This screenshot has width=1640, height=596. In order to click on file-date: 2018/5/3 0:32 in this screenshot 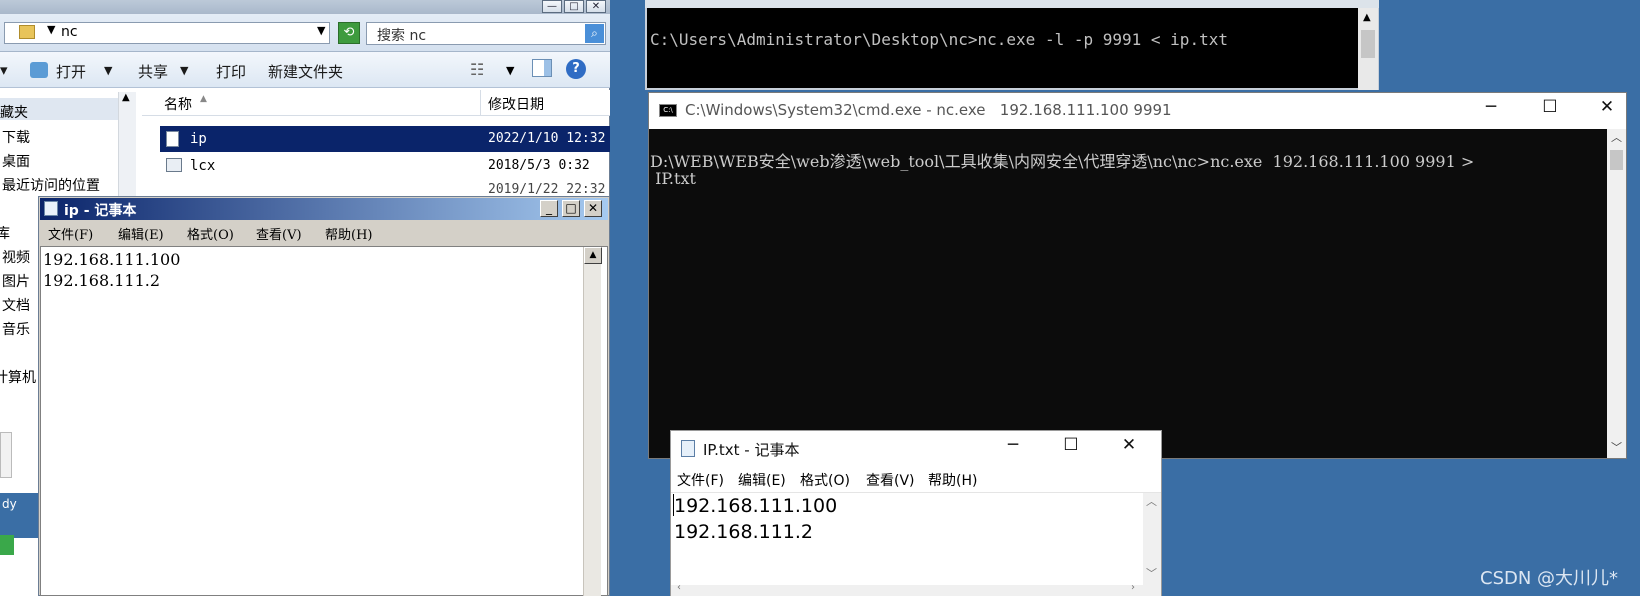, I will do `click(539, 165)`.